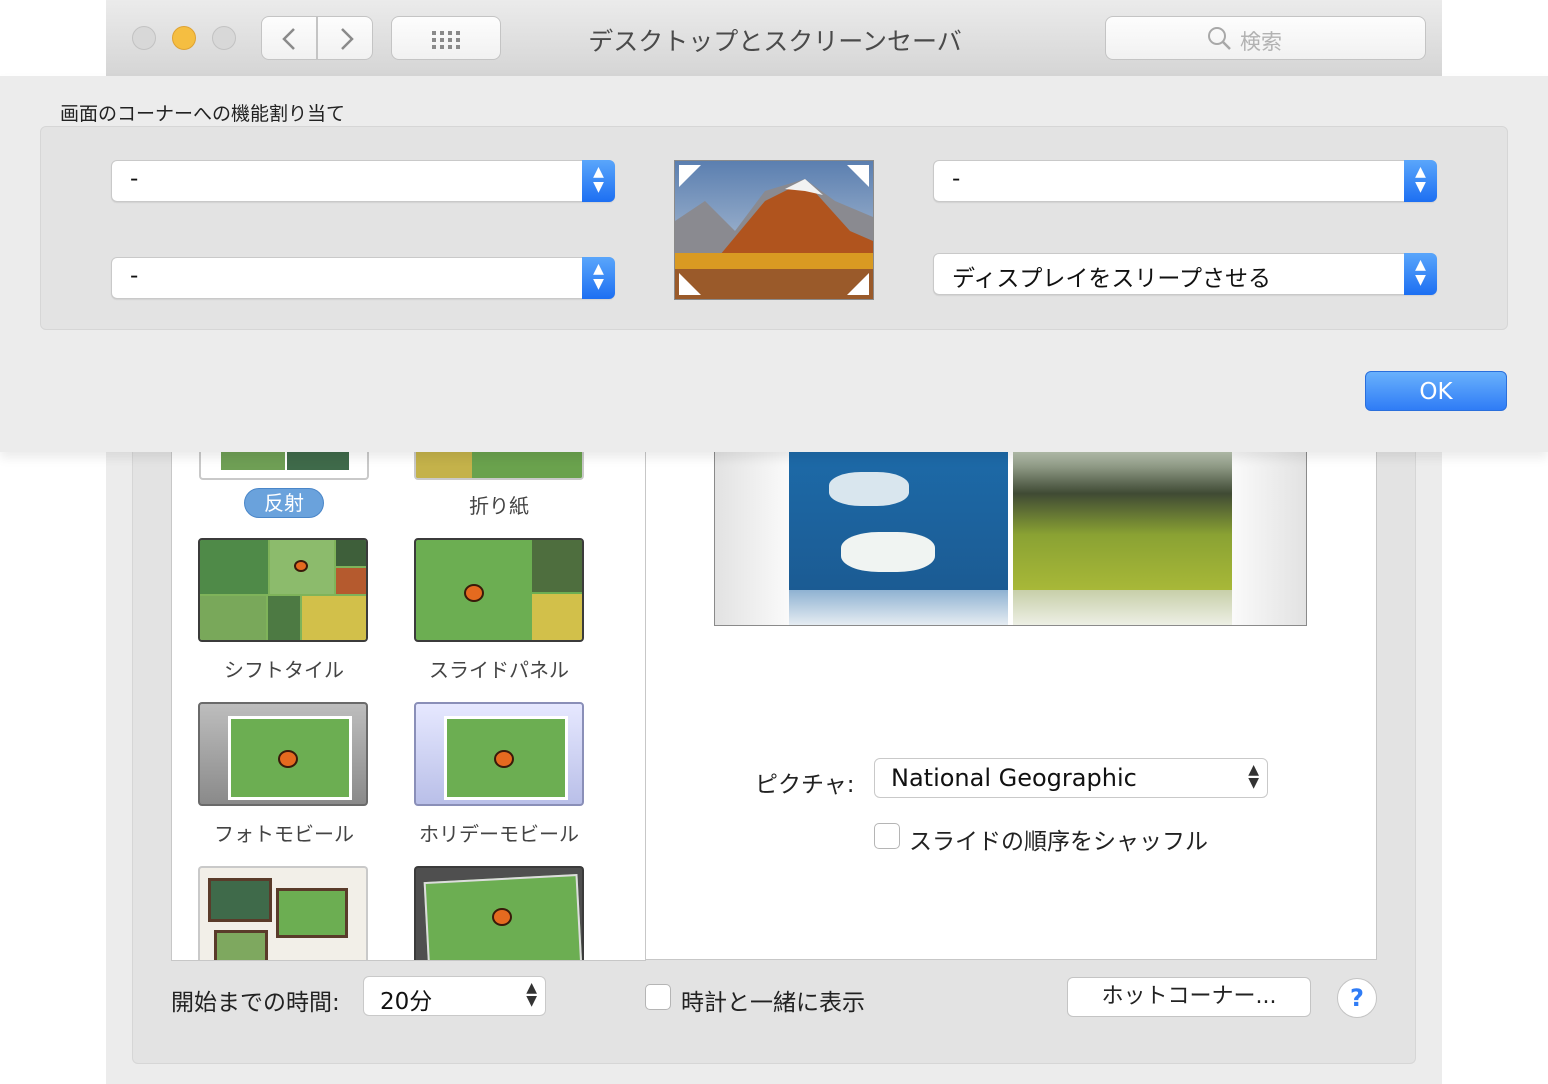  Describe the element at coordinates (283, 754) in the screenshot. I see `screensaver-thumb-photo-mobile` at that location.